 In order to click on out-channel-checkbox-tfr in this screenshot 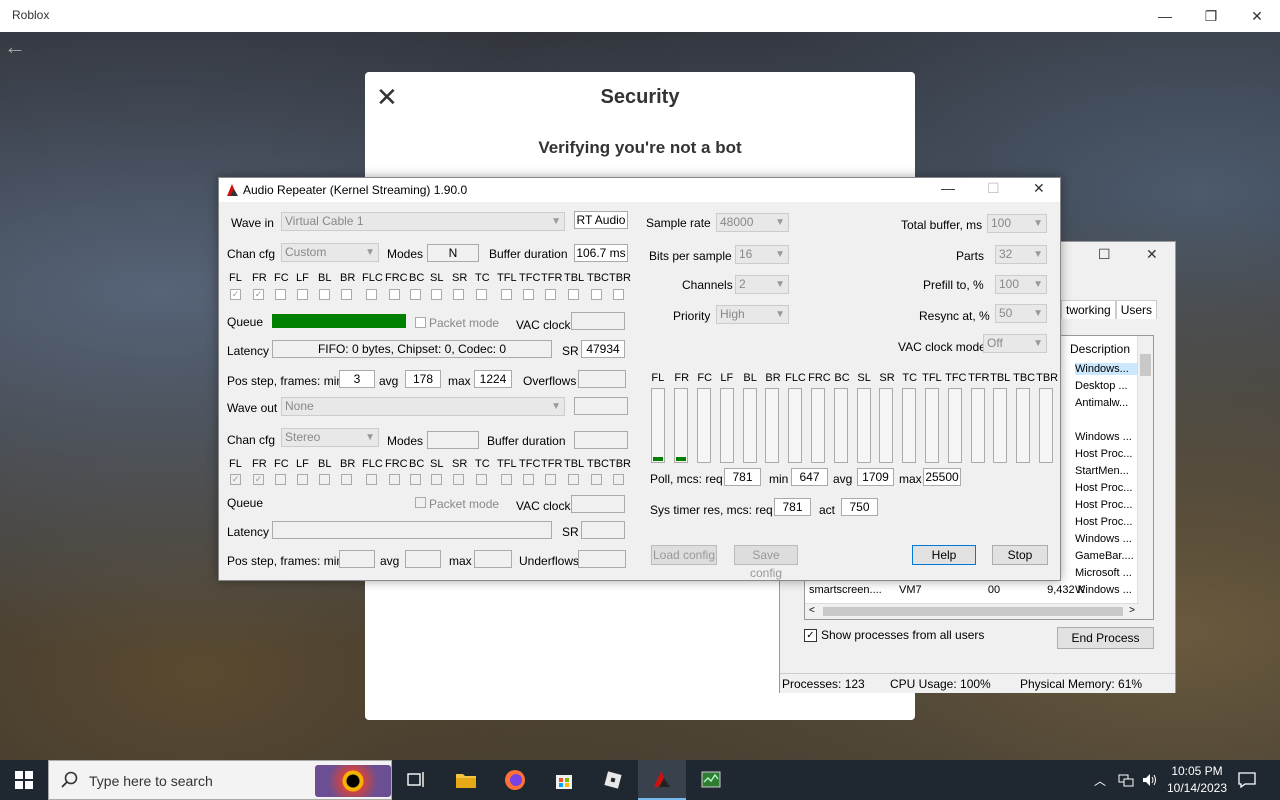, I will do `click(551, 479)`.